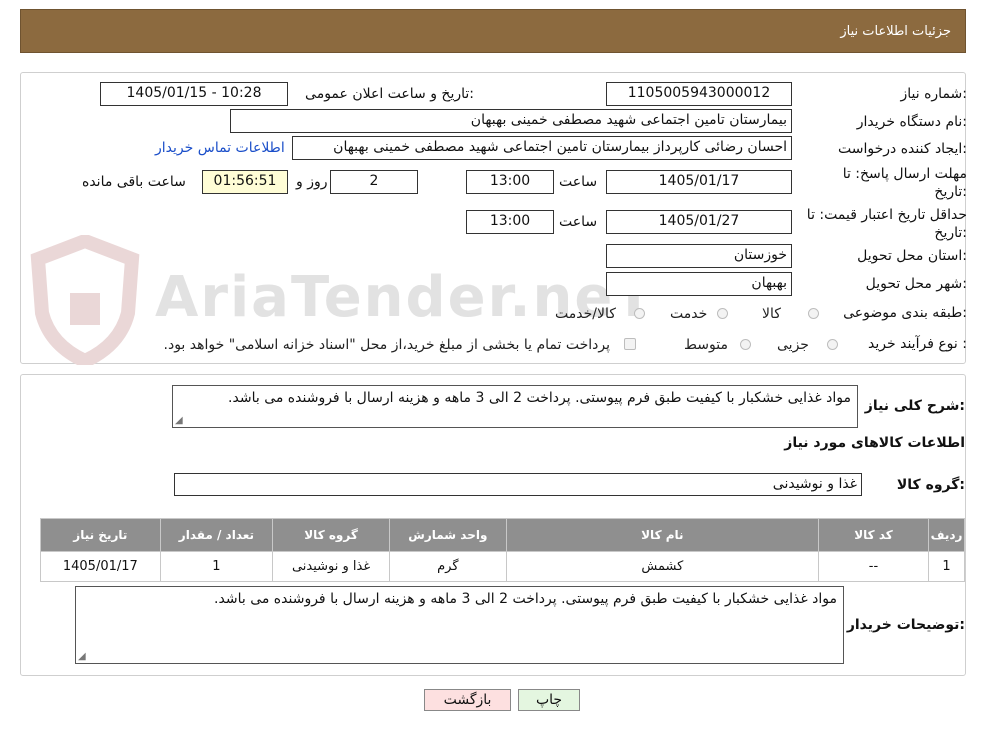 The image size is (985, 733). Describe the element at coordinates (374, 182) in the screenshot. I see `days-remaining-field: 2` at that location.